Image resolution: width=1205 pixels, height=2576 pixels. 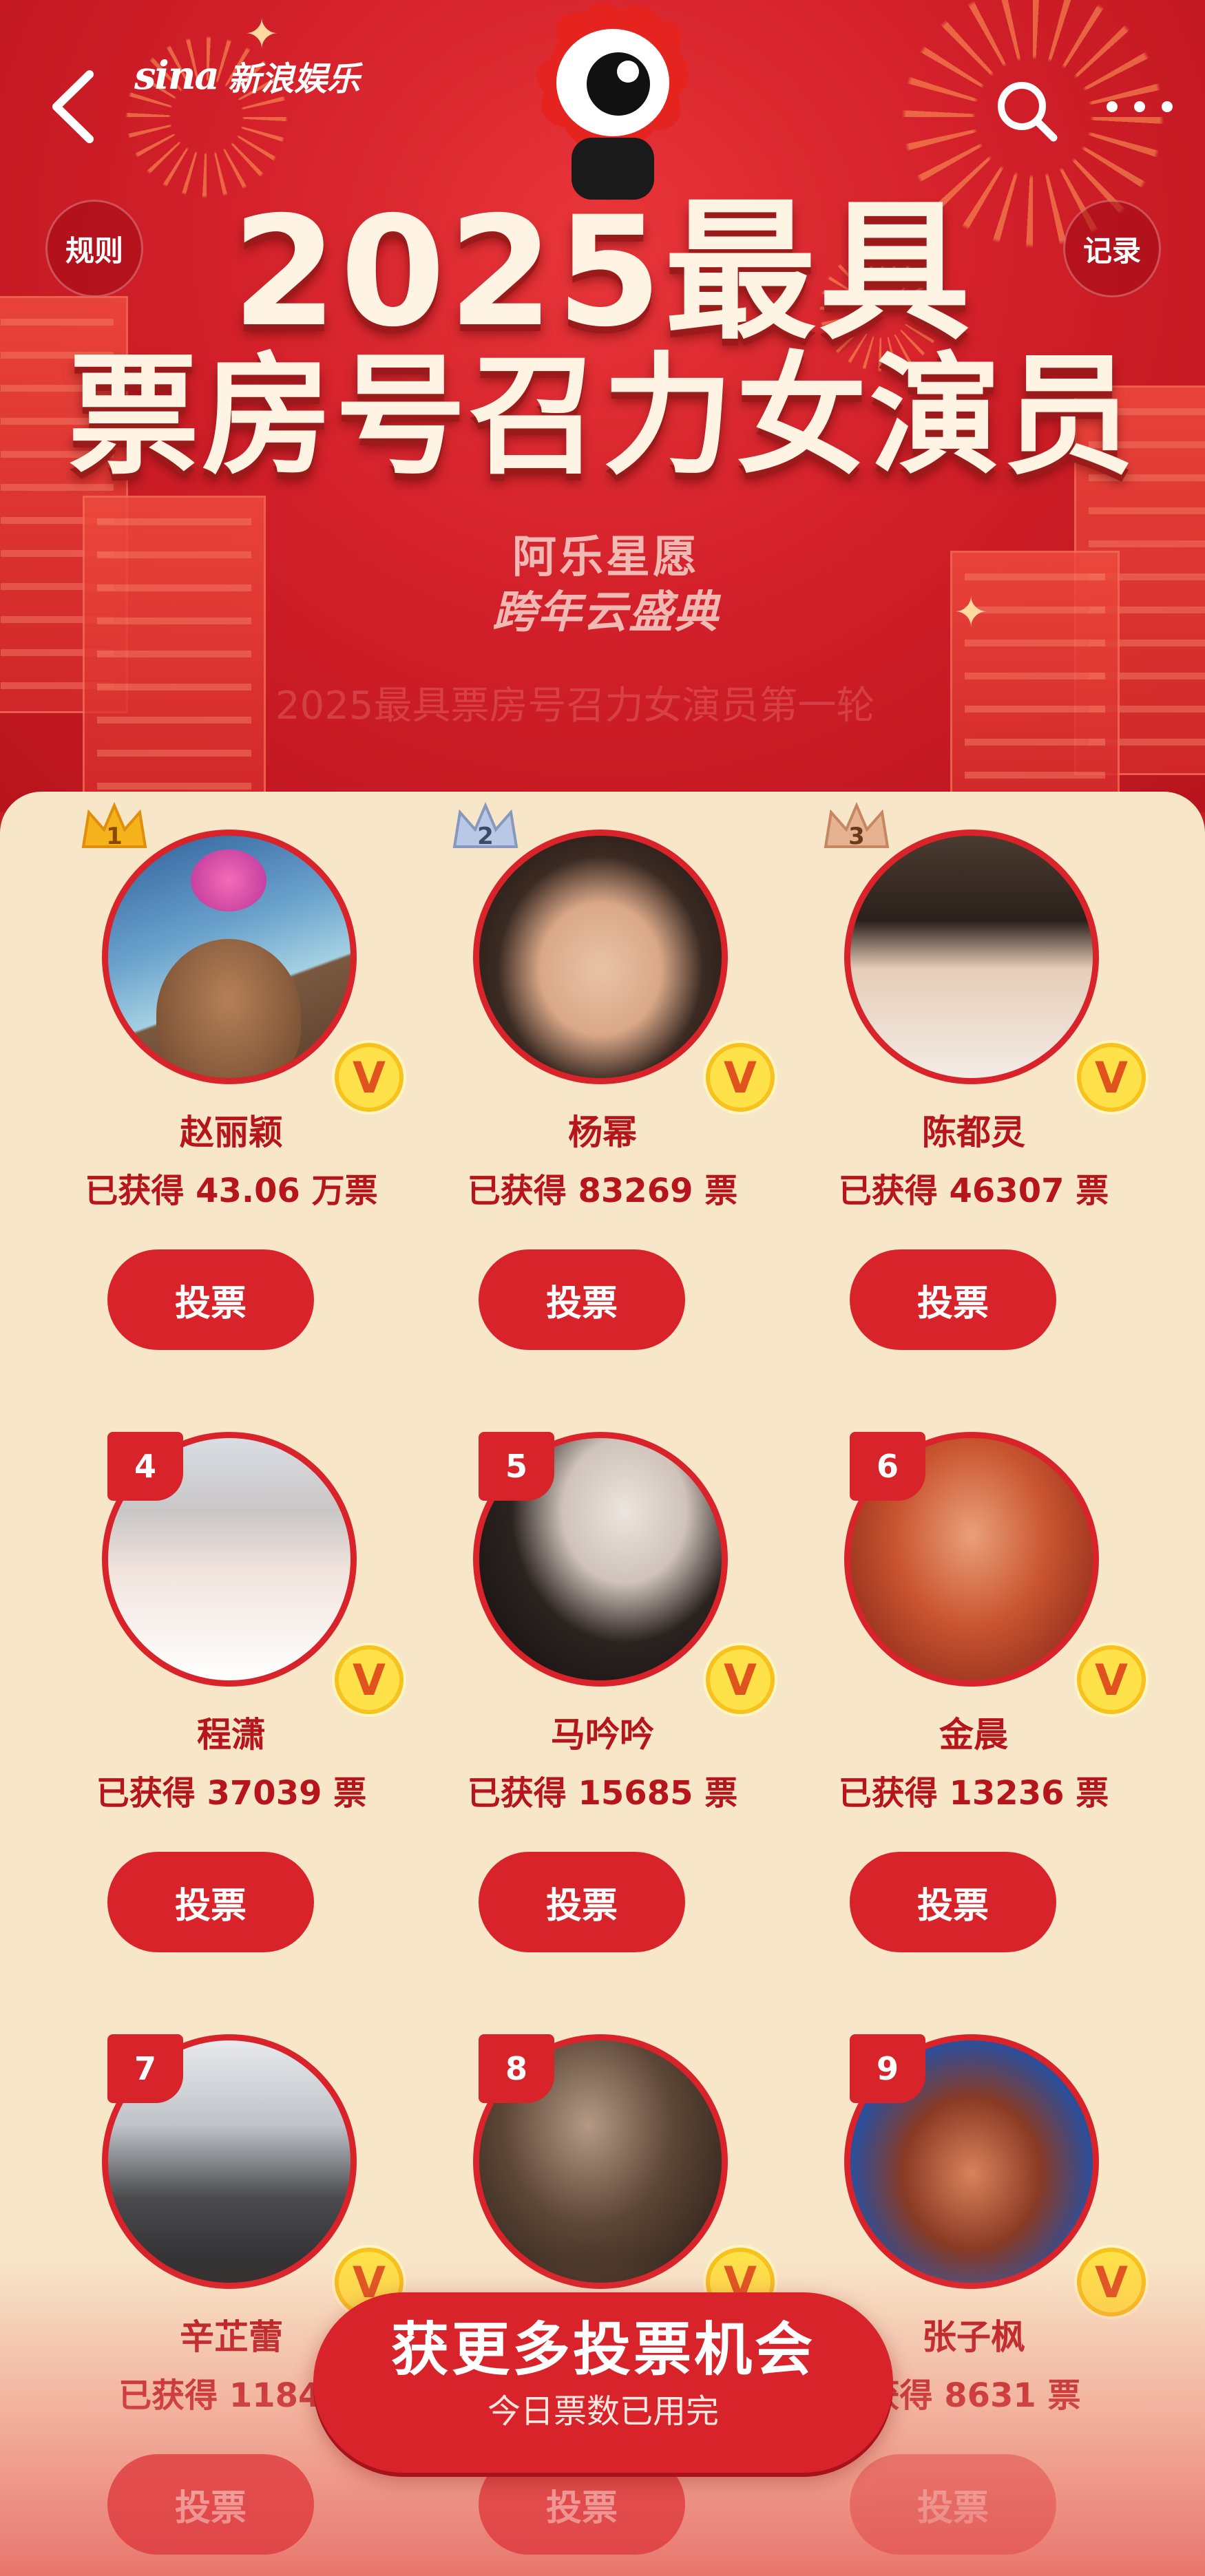 I want to click on brand-name: 新浪娱乐, so click(x=293, y=79).